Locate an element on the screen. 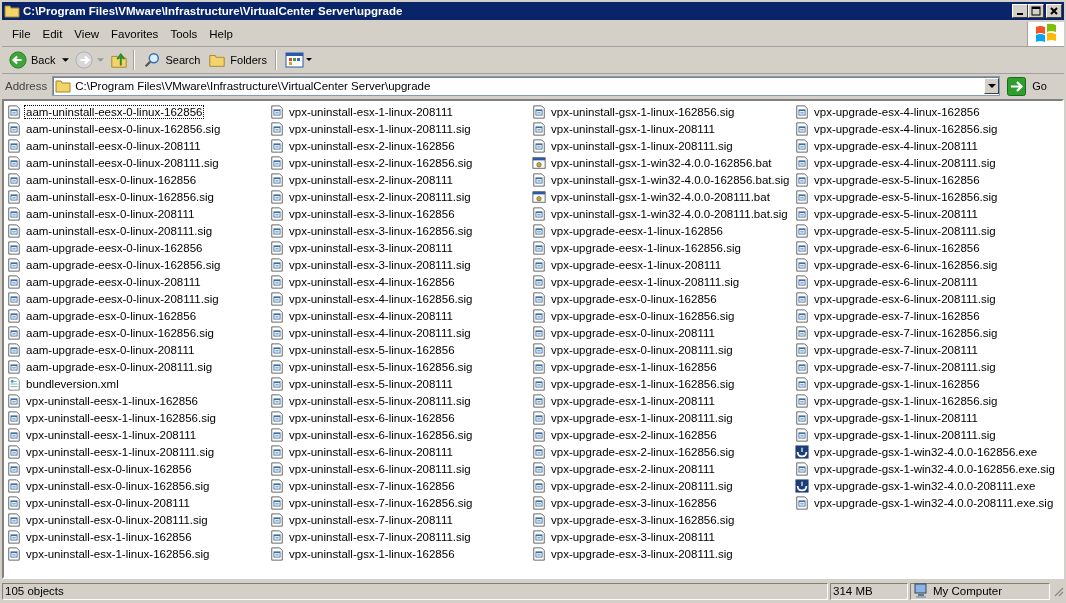 The height and width of the screenshot is (603, 1066). list-entry: vpx-uninstall-esx-1-linux-208111 is located at coordinates (401, 111).